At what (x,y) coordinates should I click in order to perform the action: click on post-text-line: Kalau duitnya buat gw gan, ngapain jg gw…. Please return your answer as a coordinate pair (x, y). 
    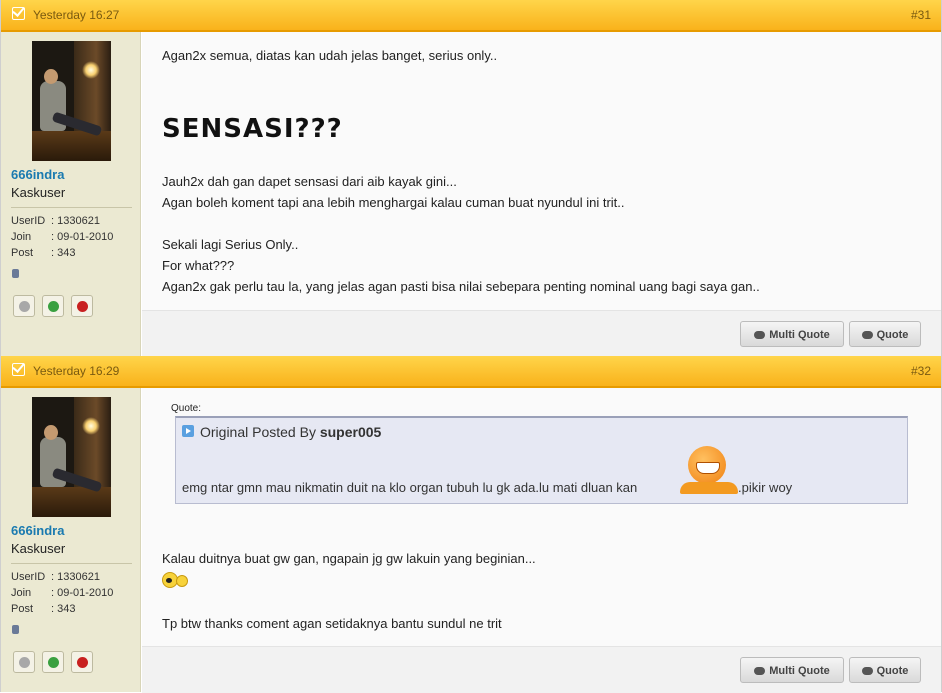
    Looking at the image, I should click on (349, 558).